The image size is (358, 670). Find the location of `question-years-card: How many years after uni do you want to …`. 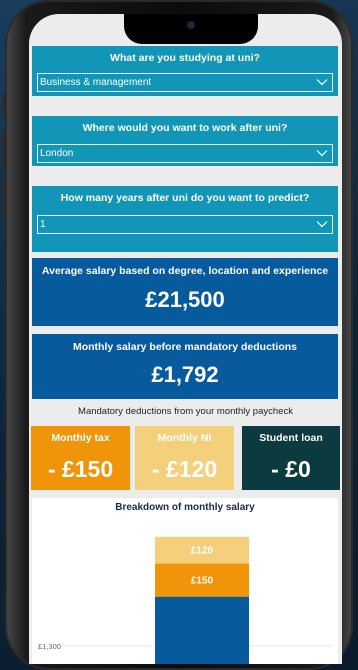

question-years-card: How many years after uni do you want to … is located at coordinates (185, 219).